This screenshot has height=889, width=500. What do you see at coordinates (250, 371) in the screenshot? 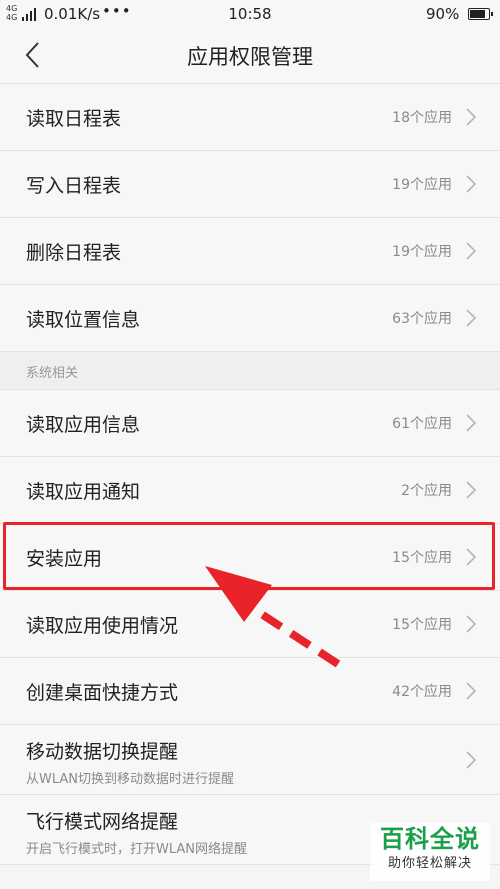
I see `section-header-system: 系统相关` at bounding box center [250, 371].